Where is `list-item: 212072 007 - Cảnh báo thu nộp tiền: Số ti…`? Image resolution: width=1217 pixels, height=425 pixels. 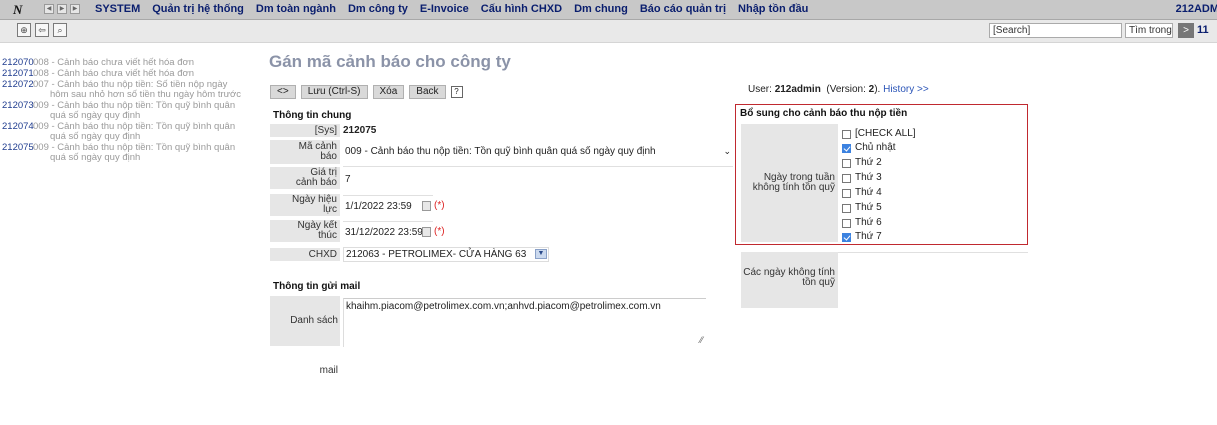
list-item: 212072 007 - Cảnh báo thu nộp tiền: Số ti… is located at coordinates (133, 90).